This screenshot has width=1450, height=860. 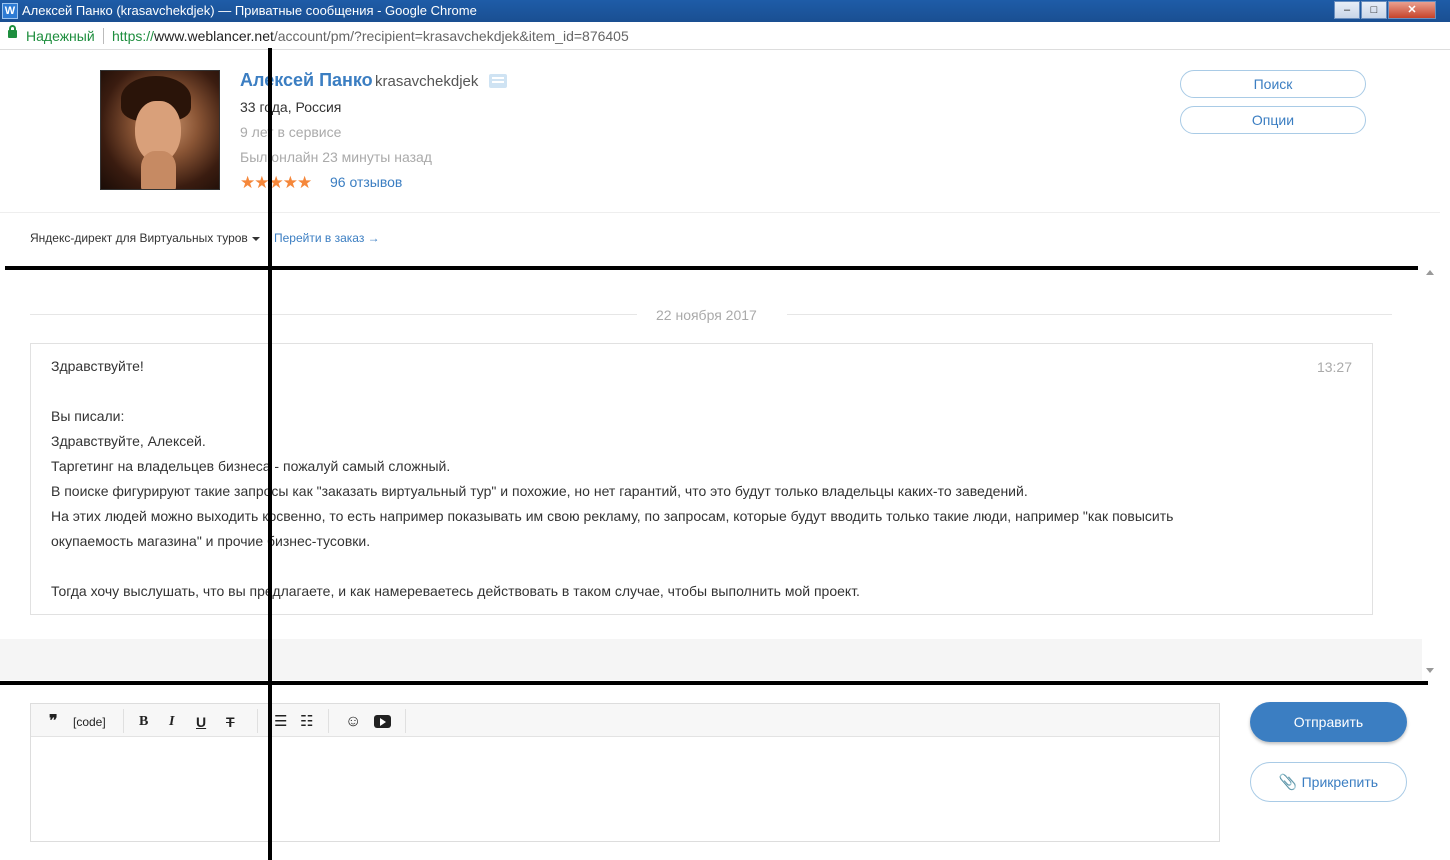 What do you see at coordinates (1430, 272) in the screenshot?
I see `scroll-up-arrow-icon` at bounding box center [1430, 272].